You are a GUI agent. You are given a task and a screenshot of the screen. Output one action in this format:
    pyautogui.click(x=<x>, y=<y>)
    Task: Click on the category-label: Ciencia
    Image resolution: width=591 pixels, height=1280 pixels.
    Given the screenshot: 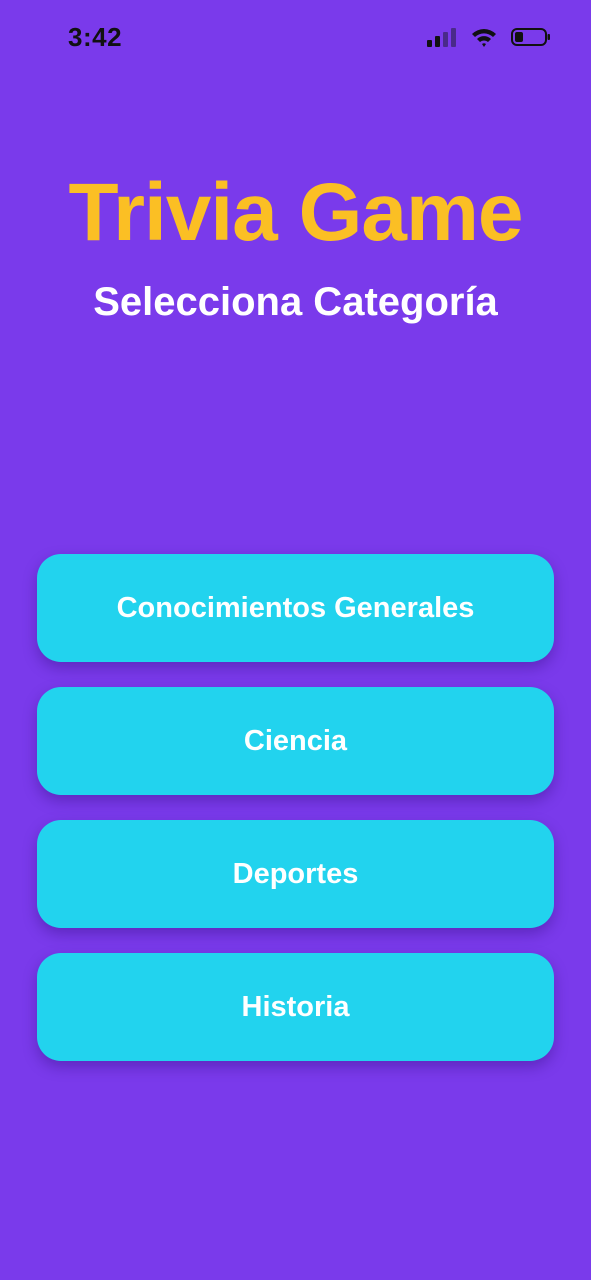 What is the action you would take?
    pyautogui.click(x=295, y=740)
    